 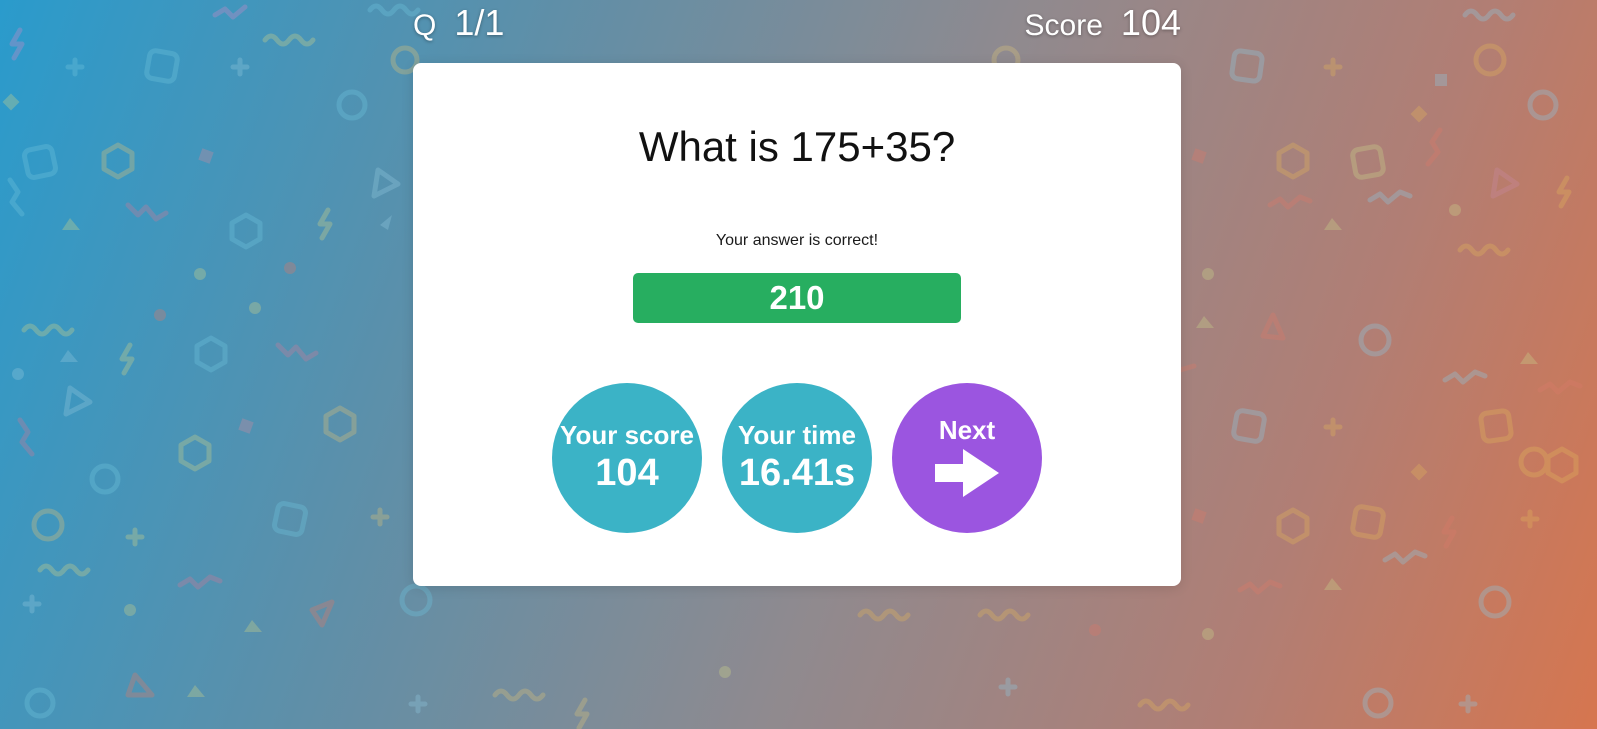 I want to click on question-counter-value: 1/1, so click(x=479, y=22).